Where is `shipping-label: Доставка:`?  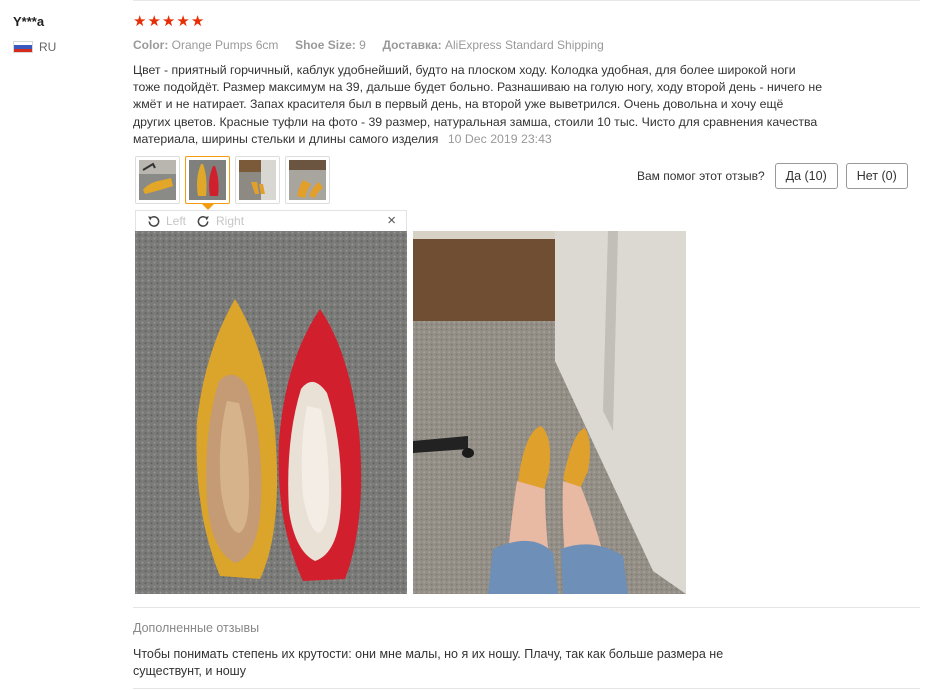
shipping-label: Доставка: is located at coordinates (412, 45).